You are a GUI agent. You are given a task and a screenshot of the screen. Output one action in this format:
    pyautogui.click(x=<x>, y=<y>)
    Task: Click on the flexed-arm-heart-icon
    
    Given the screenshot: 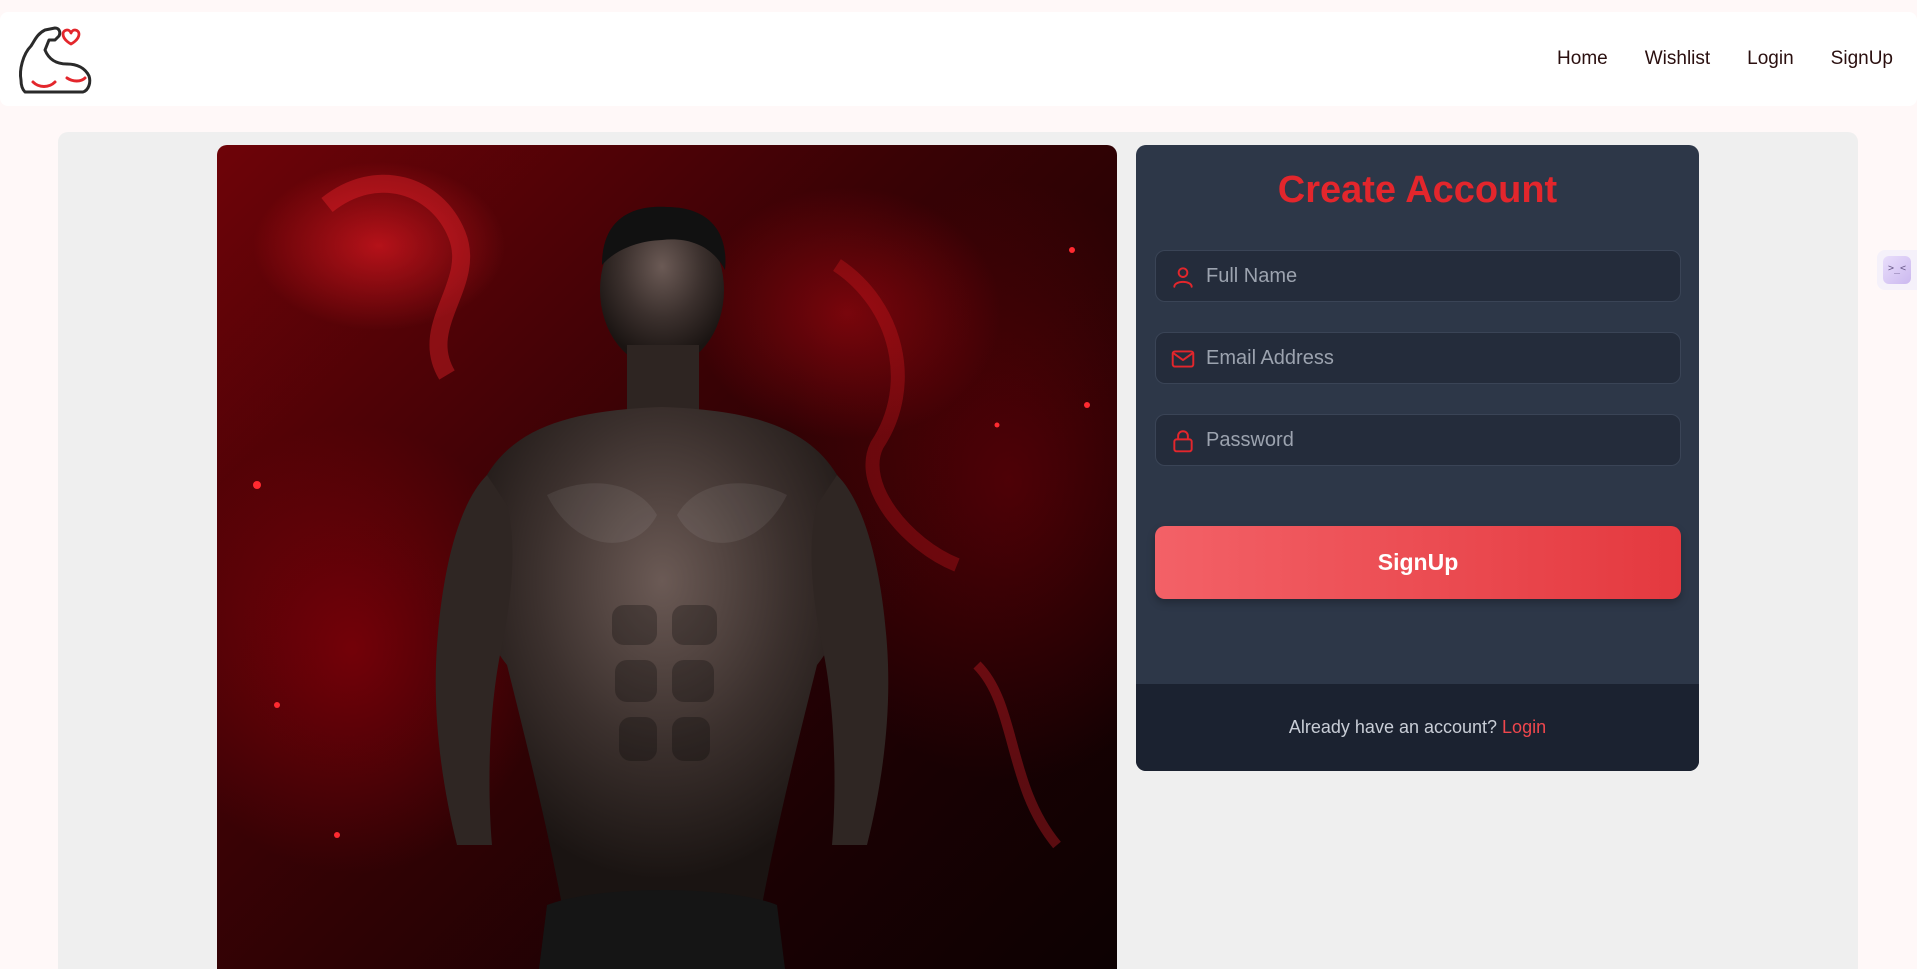 What is the action you would take?
    pyautogui.click(x=55, y=60)
    